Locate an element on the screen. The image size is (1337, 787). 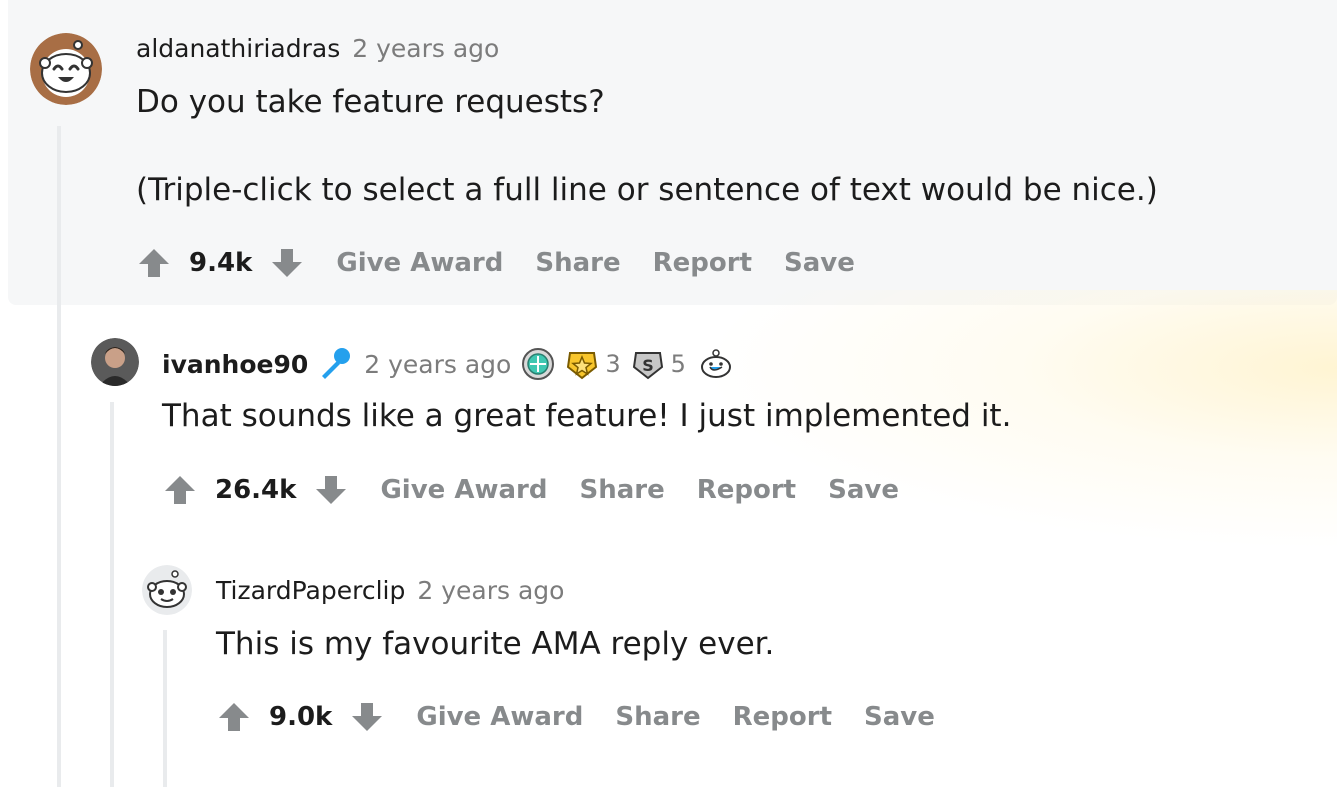
user-photo-avatar-icon is located at coordinates (115, 362).